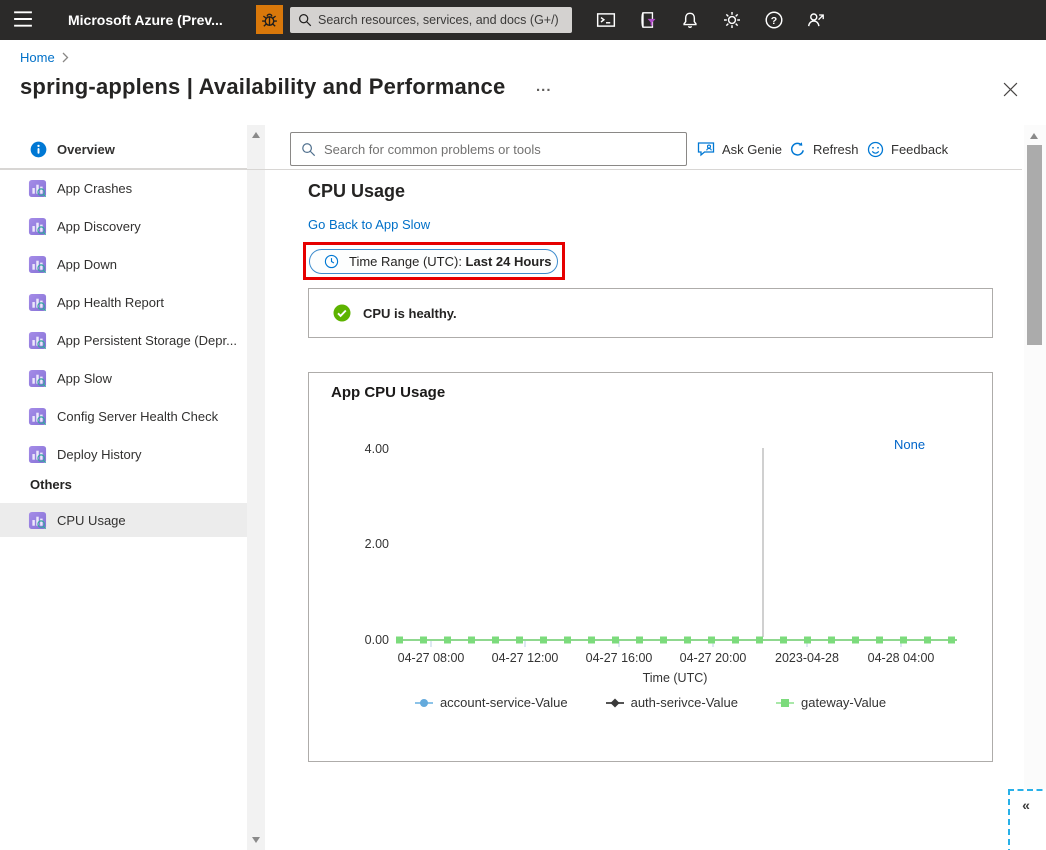  I want to click on genie-chat-icon, so click(706, 149).